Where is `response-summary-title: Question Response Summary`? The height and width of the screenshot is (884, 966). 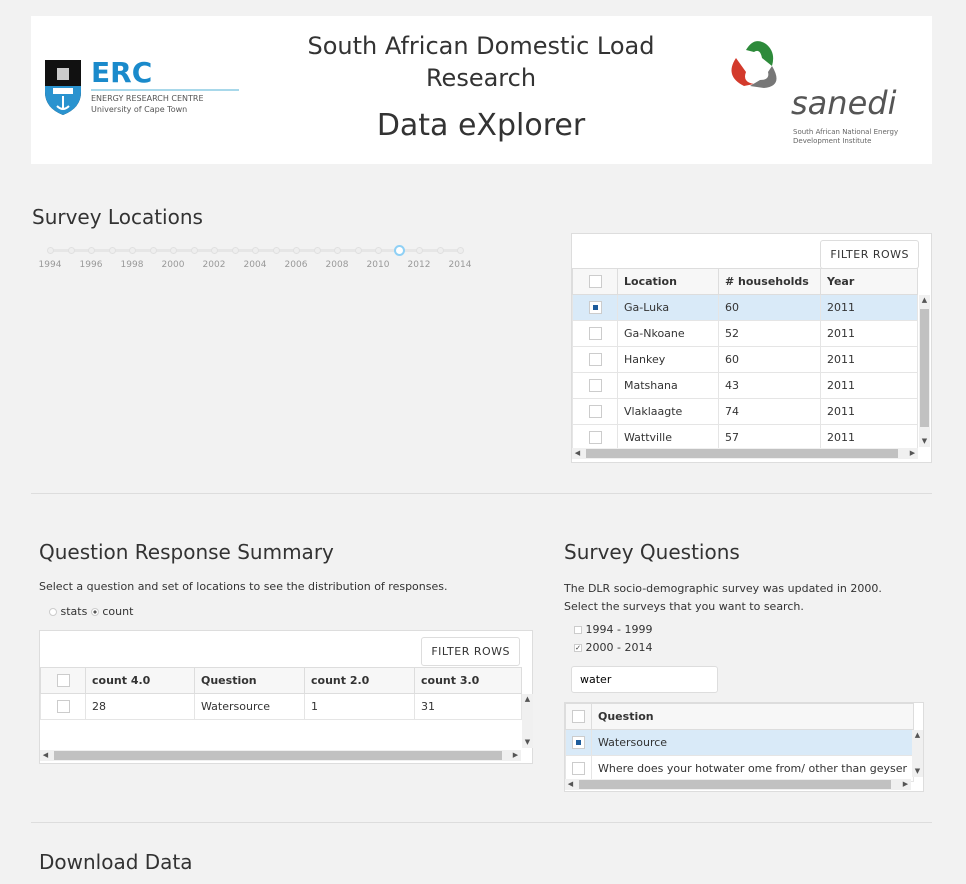
response-summary-title: Question Response Summary is located at coordinates (186, 552).